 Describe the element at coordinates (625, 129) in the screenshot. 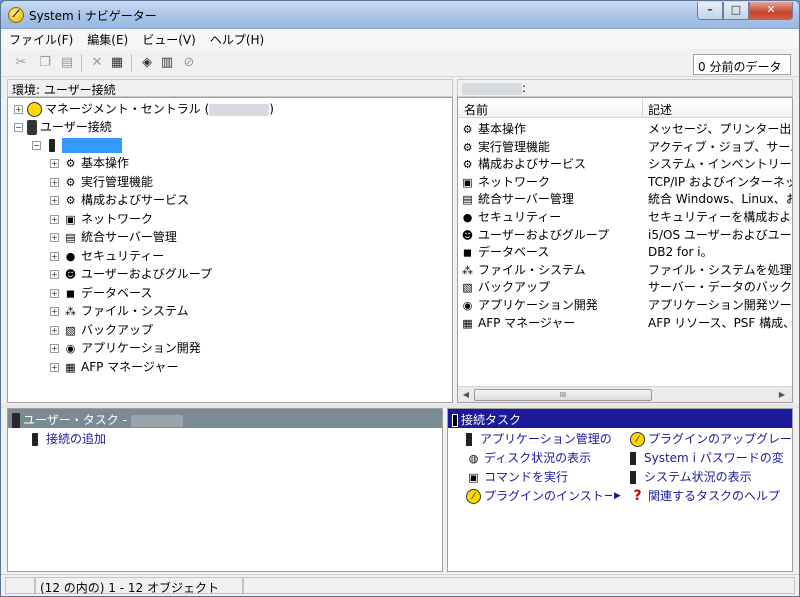

I see `list-item: ⚙ 基本操作 メッセージ、プリンター出力` at that location.